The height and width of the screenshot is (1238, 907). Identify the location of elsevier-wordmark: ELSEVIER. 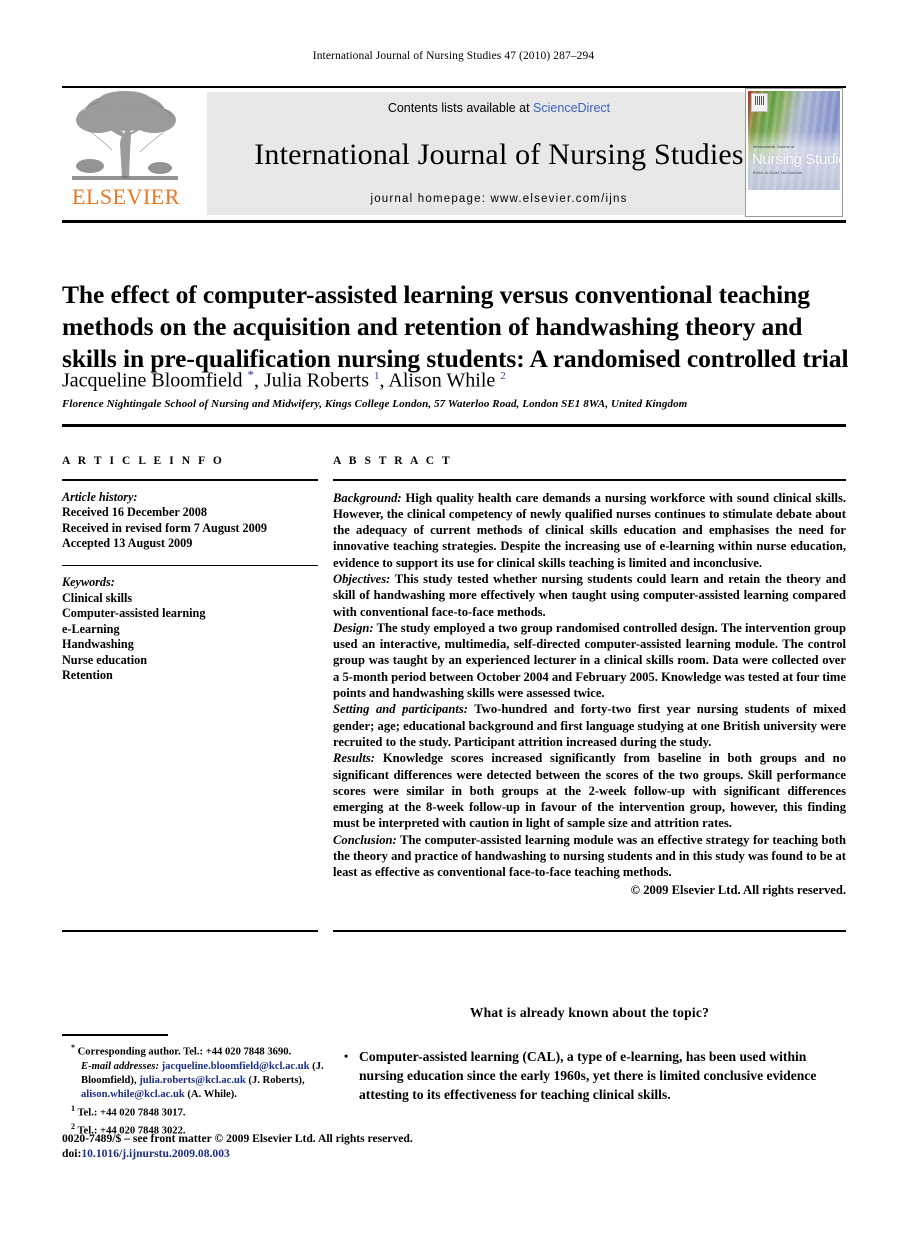
(126, 196).